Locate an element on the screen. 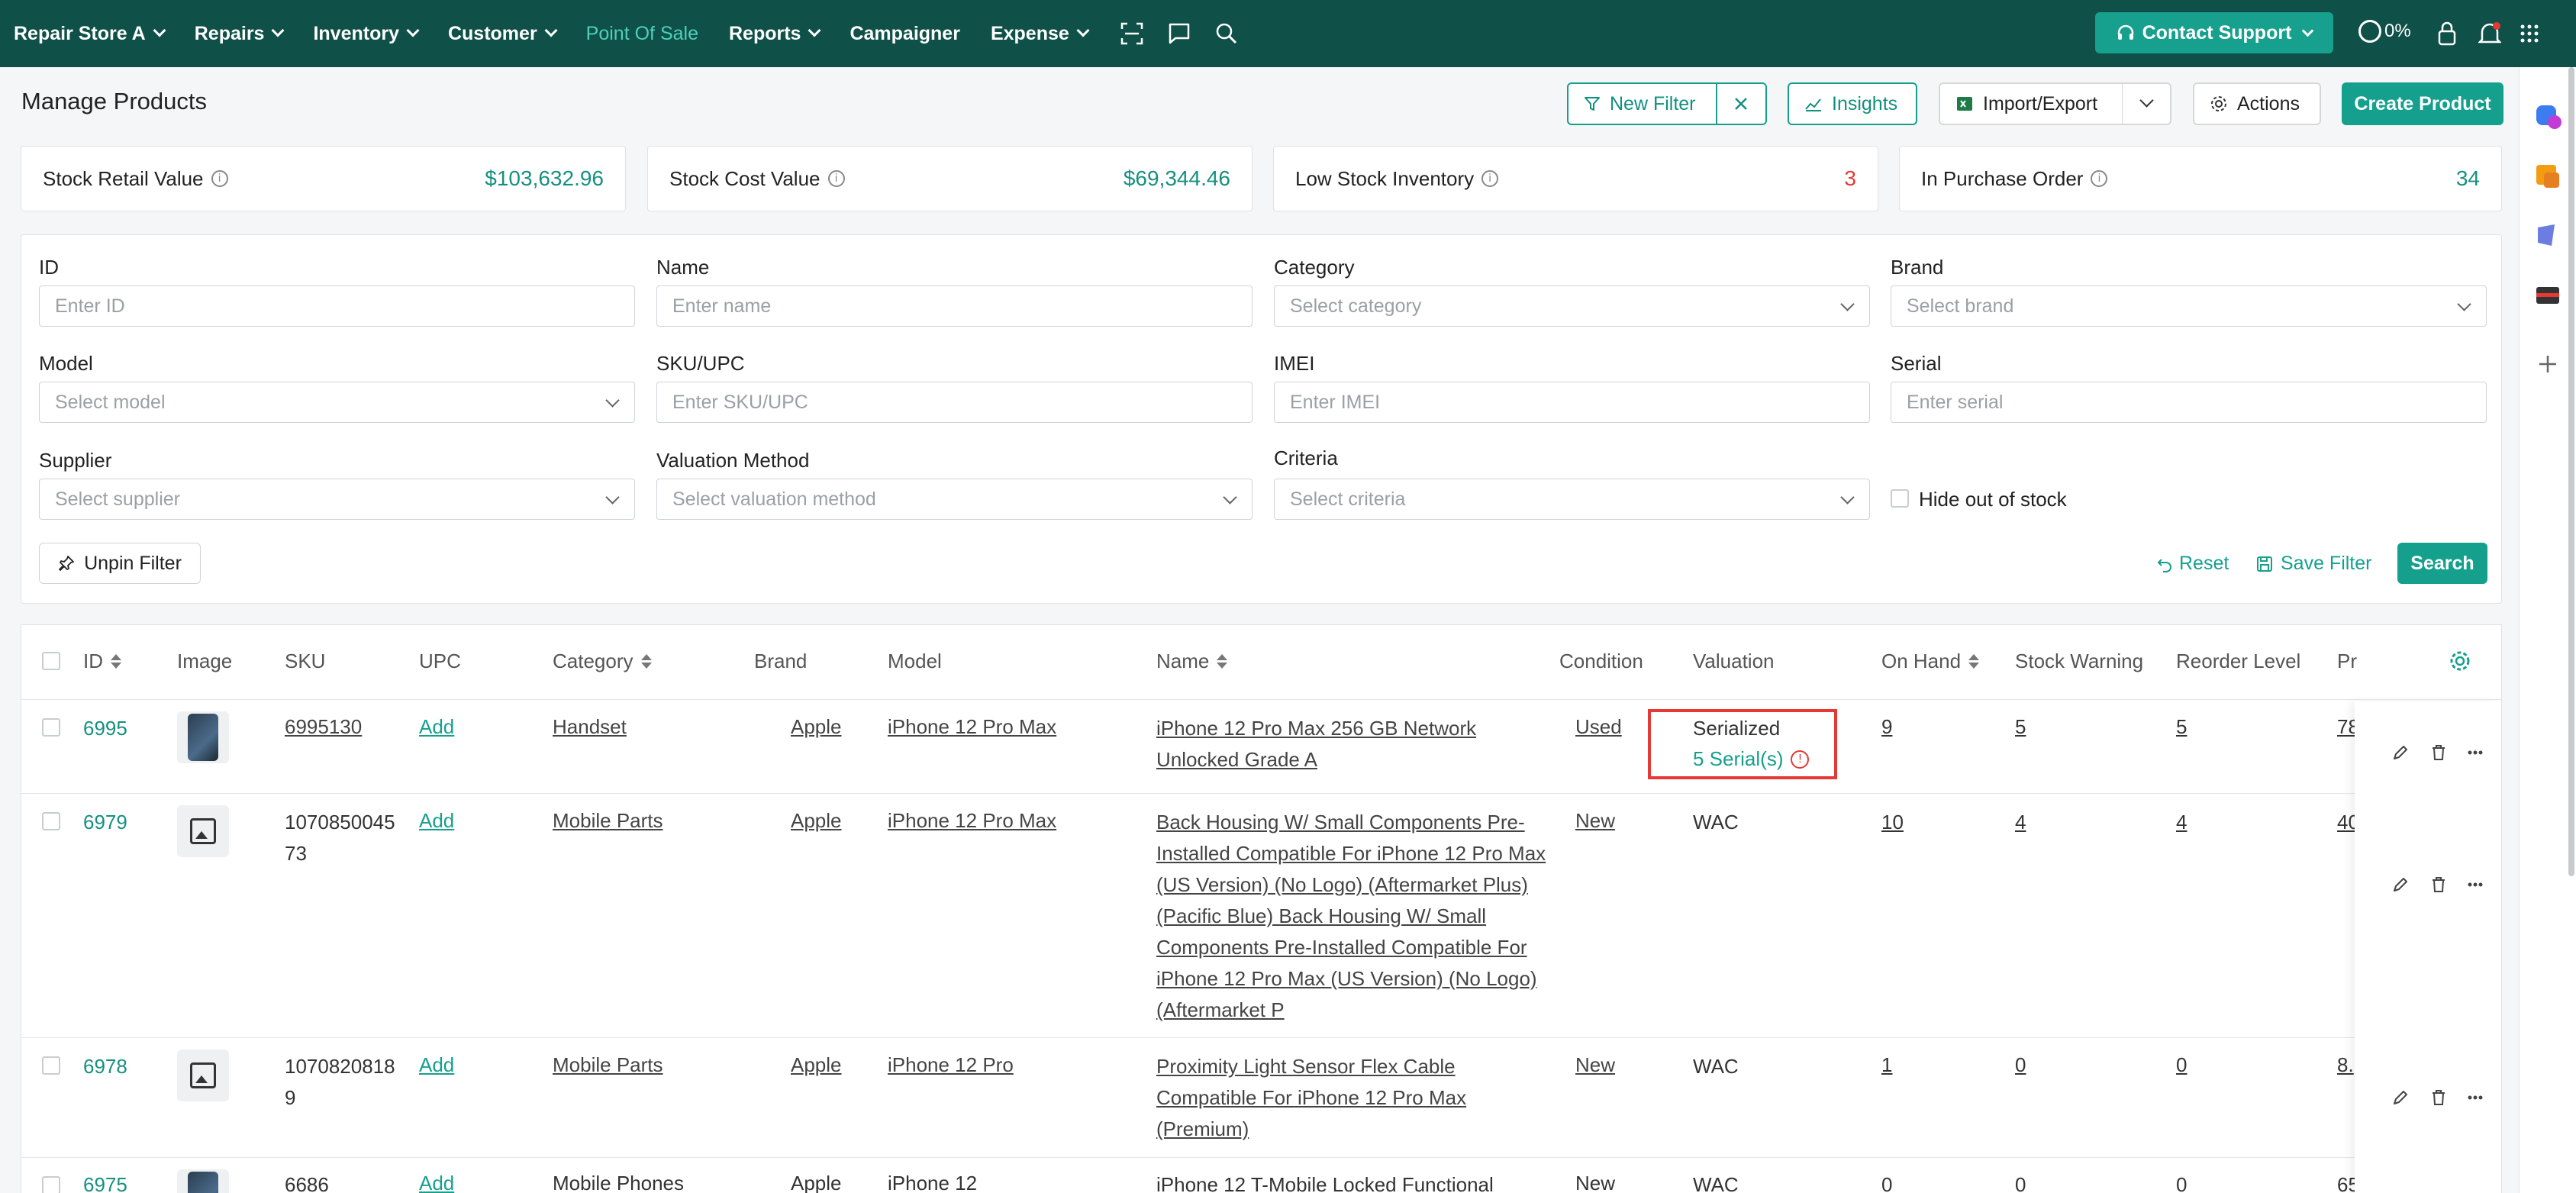 This screenshot has width=2576, height=1193. on-hand-link: 9 is located at coordinates (1886, 727).